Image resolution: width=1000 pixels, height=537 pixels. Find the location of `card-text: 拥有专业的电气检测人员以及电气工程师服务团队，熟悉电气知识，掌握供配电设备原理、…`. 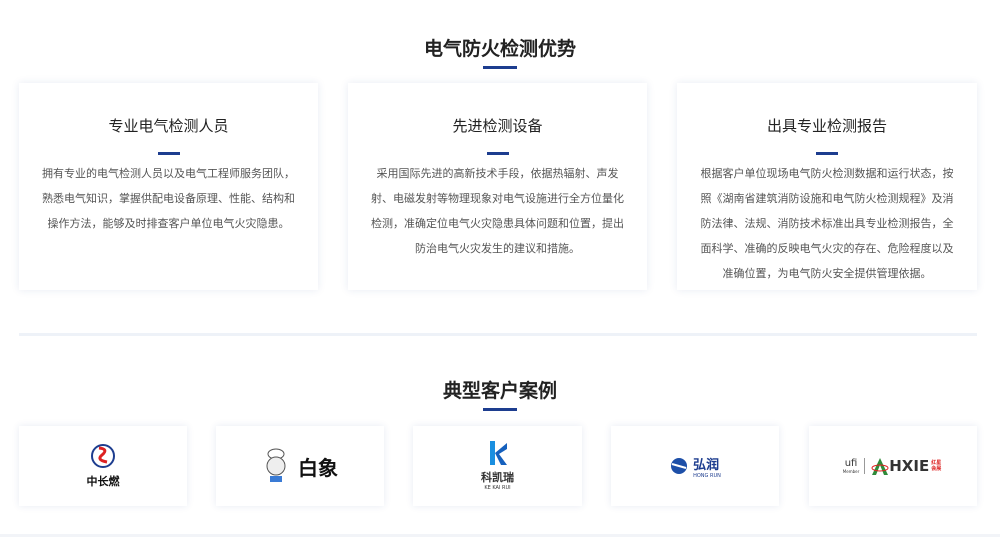

card-text: 拥有专业的电气检测人员以及电气工程师服务团队，熟悉电气知识，掌握供配电设备原理、… is located at coordinates (168, 198).